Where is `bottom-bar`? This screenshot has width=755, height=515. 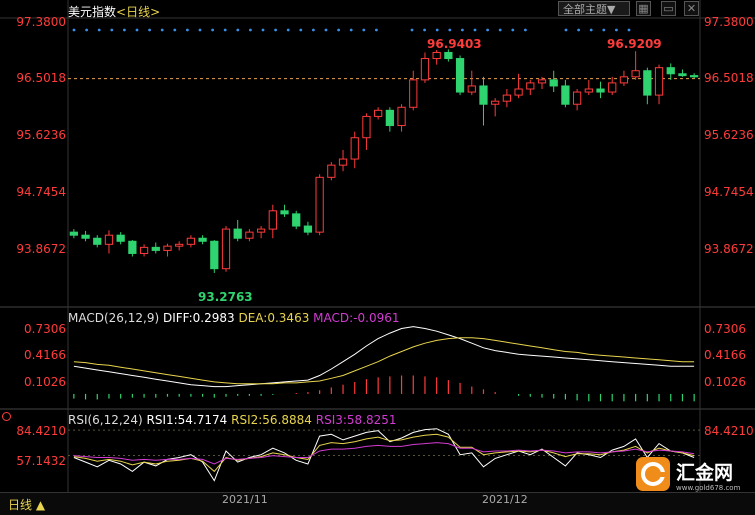
bottom-bar is located at coordinates (377, 503).